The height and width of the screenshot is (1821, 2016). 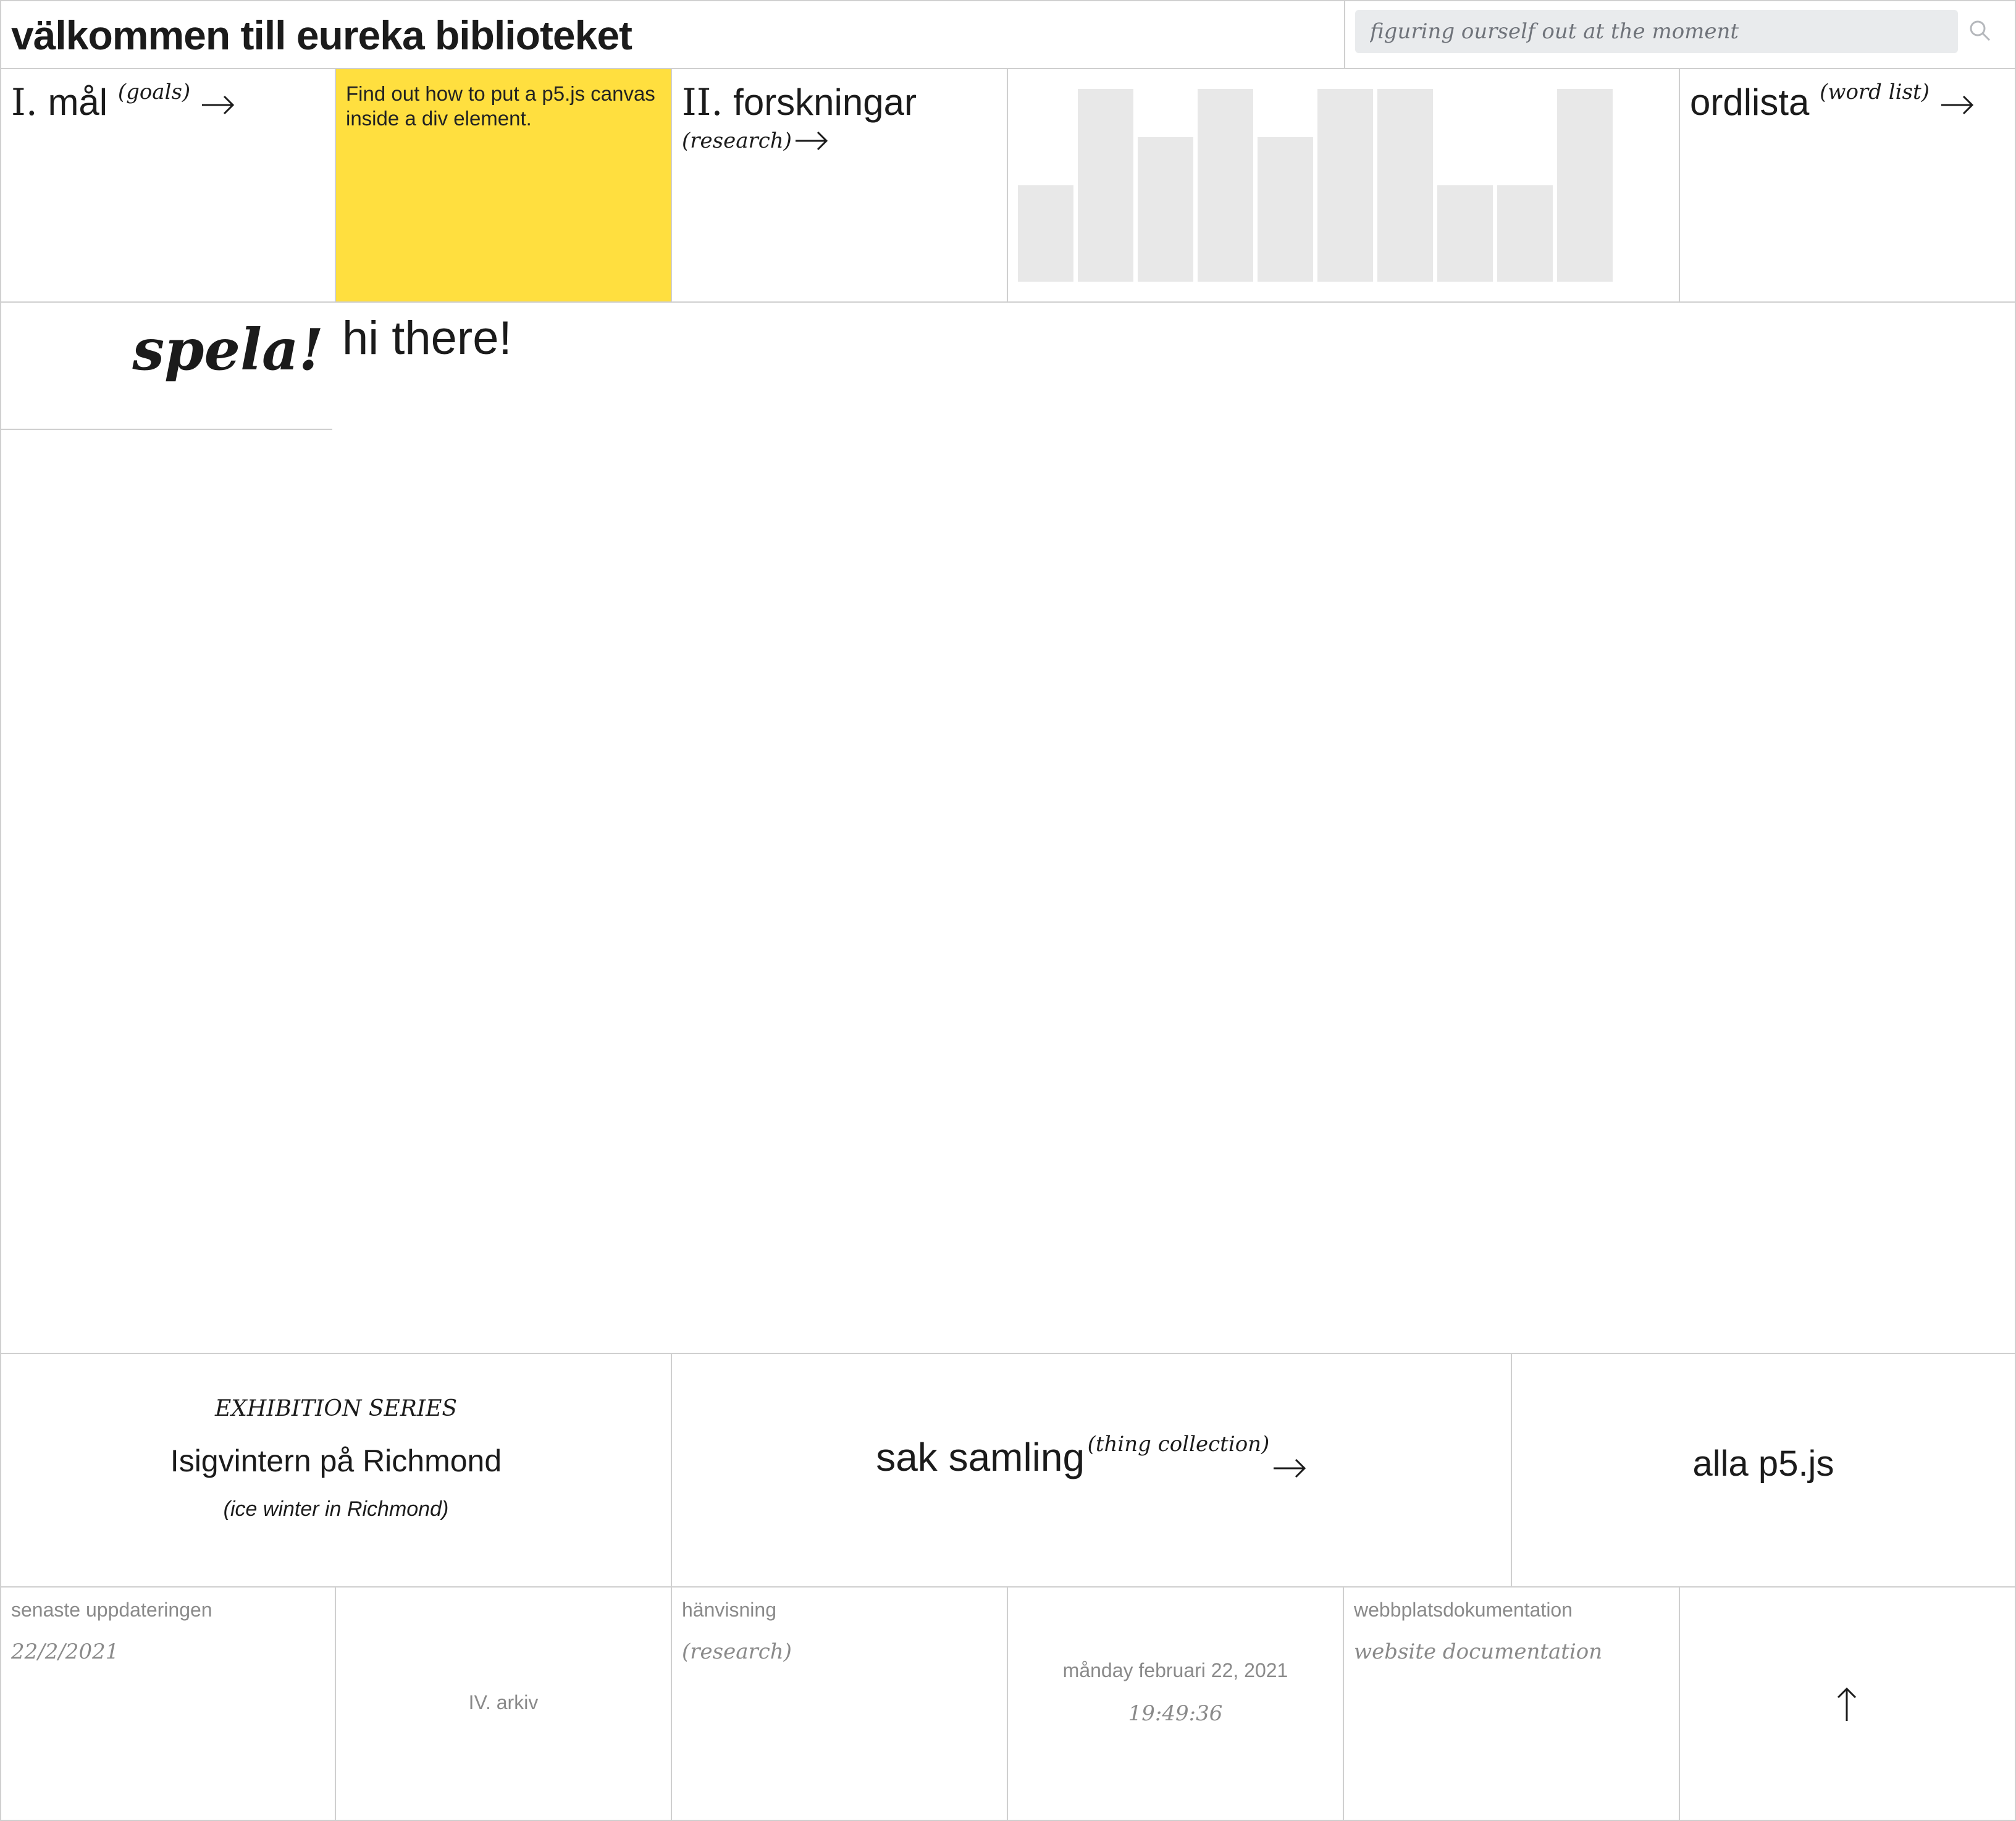 I want to click on search-icon, so click(x=1981, y=31).